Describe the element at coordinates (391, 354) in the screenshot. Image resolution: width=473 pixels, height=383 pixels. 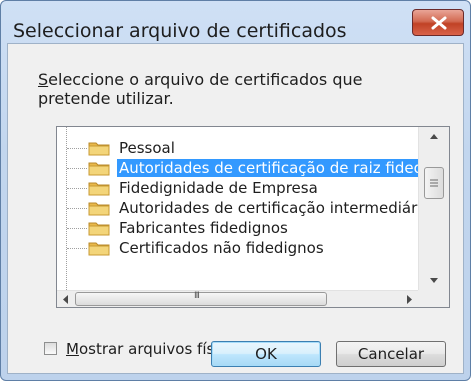
I see `cancel-button: Cancelar` at that location.